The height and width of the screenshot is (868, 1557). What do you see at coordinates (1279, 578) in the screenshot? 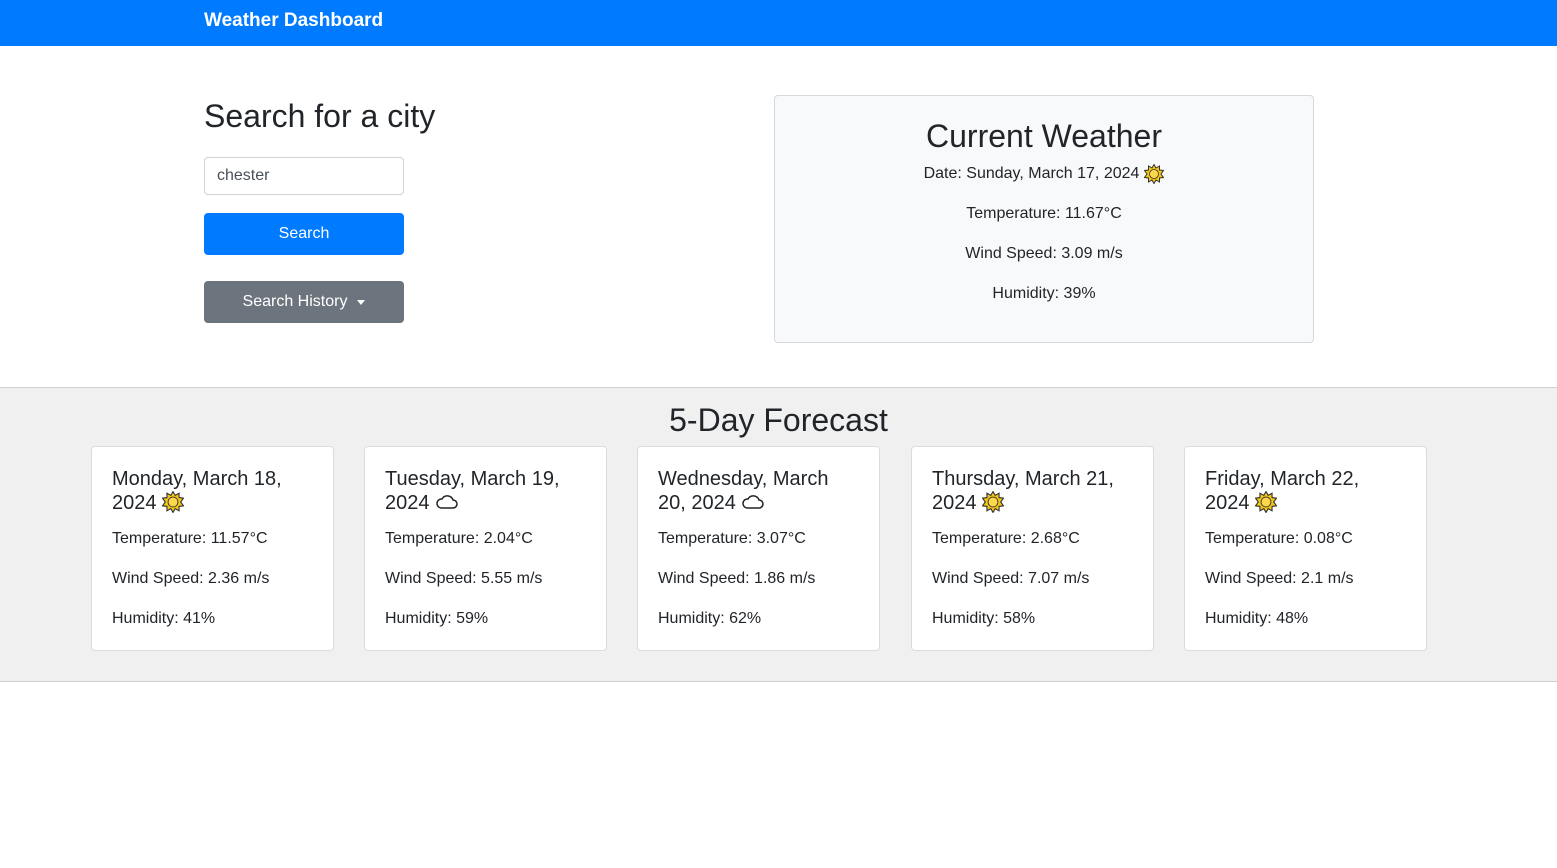
I see `forecast-wind-speed: Wind Speed: 2.1 m/s` at bounding box center [1279, 578].